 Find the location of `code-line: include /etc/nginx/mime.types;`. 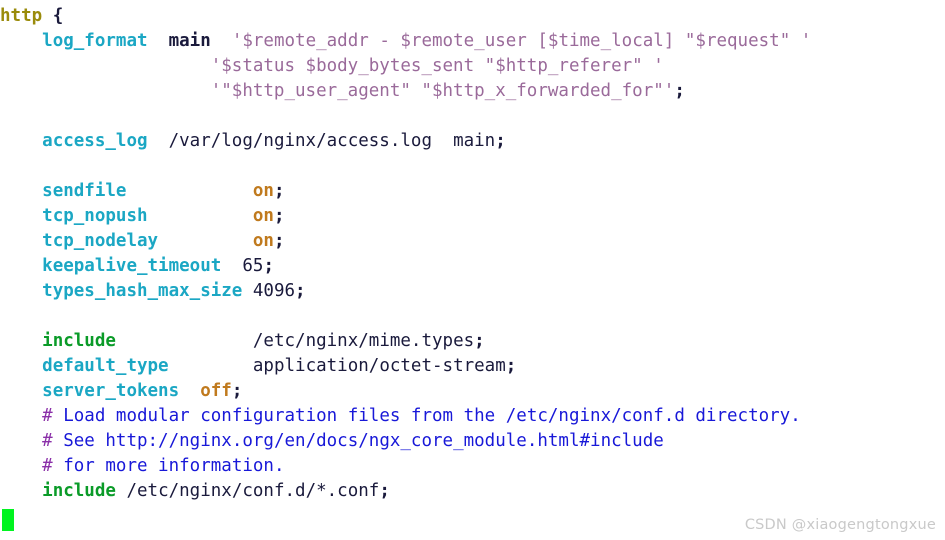

code-line: include /etc/nginx/mime.types; is located at coordinates (472, 341).